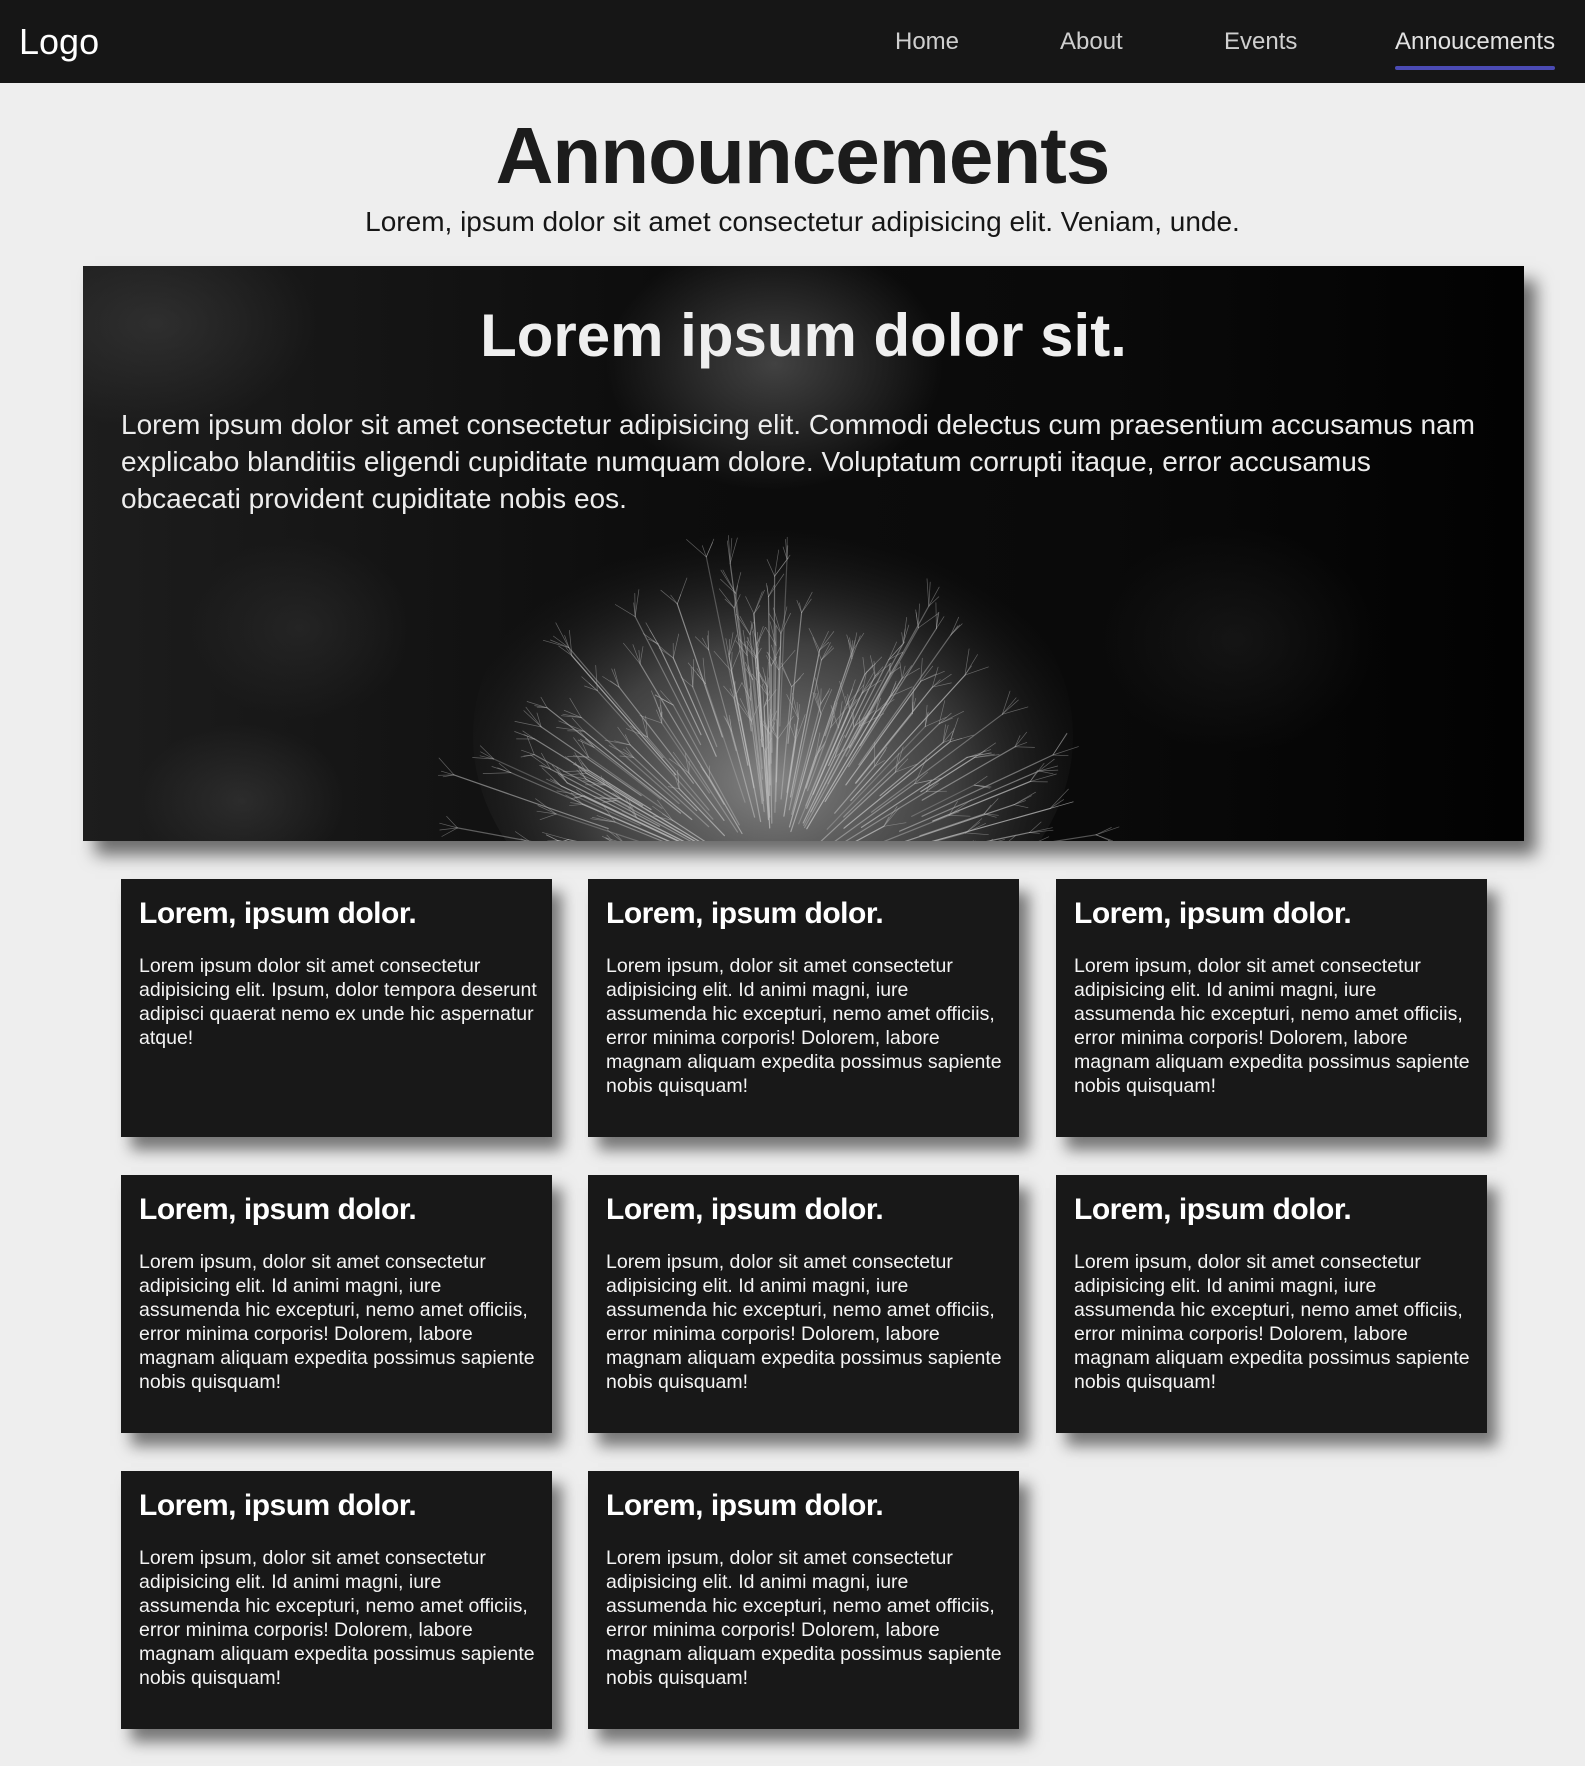 The height and width of the screenshot is (1766, 1585). I want to click on nav-link-announcements-label: Annoucements, so click(1475, 41).